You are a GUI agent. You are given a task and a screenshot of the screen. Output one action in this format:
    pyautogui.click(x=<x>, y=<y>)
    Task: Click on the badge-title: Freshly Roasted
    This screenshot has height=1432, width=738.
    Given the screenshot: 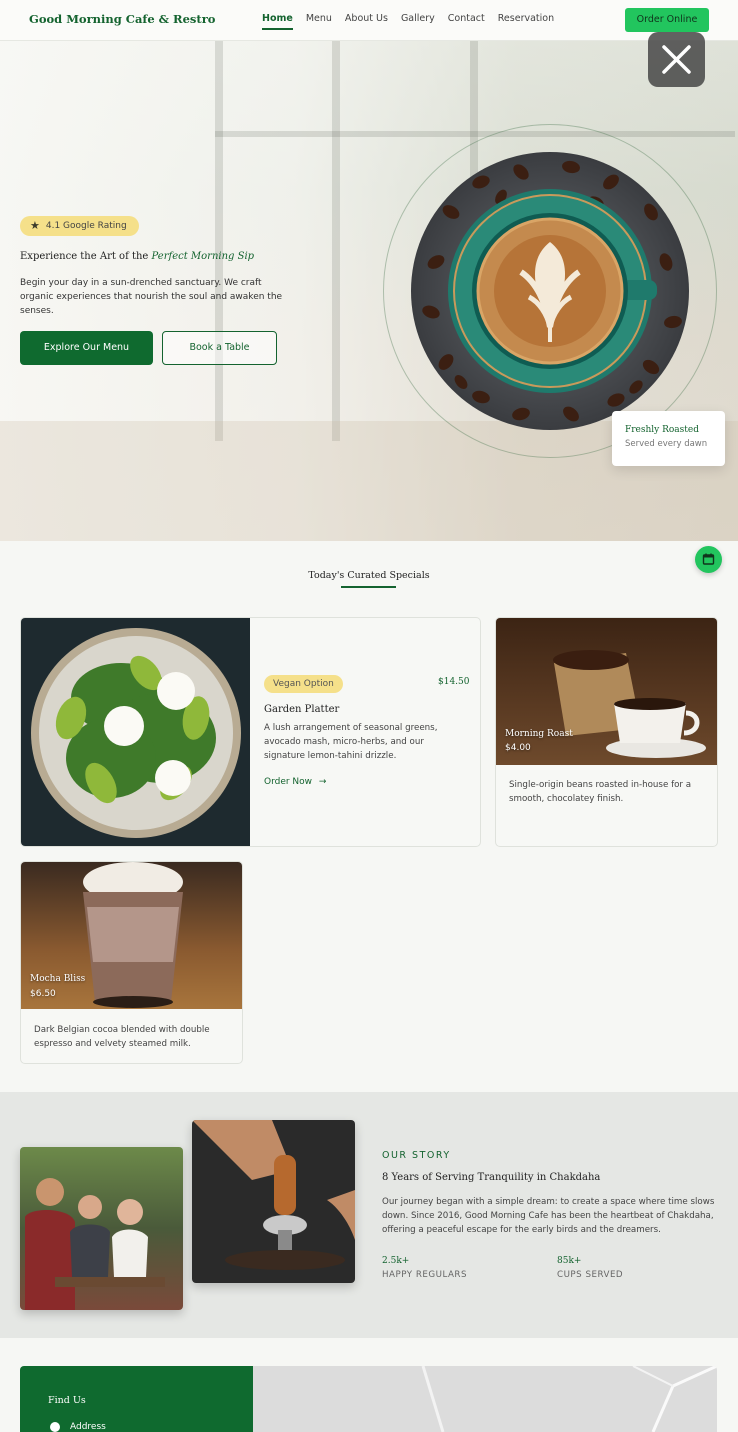 What is the action you would take?
    pyautogui.click(x=662, y=430)
    